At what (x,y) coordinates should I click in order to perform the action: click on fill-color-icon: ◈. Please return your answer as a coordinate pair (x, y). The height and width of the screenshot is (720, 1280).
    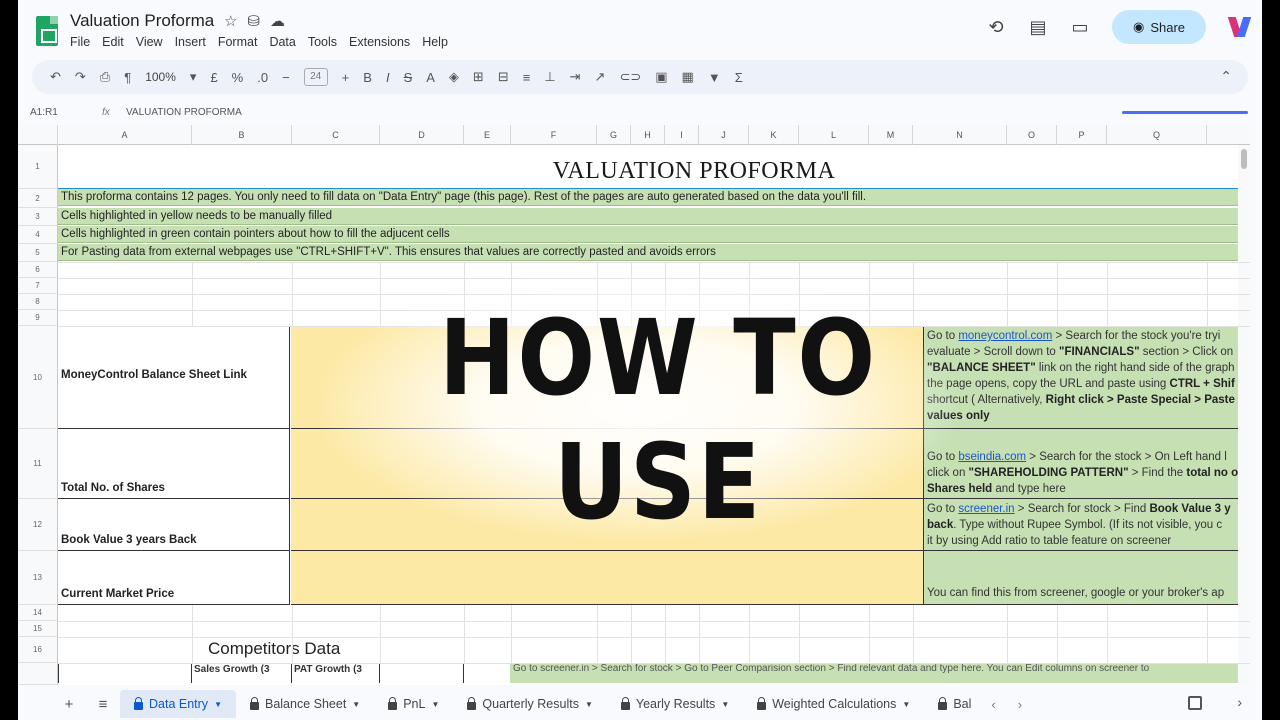
    Looking at the image, I should click on (454, 77).